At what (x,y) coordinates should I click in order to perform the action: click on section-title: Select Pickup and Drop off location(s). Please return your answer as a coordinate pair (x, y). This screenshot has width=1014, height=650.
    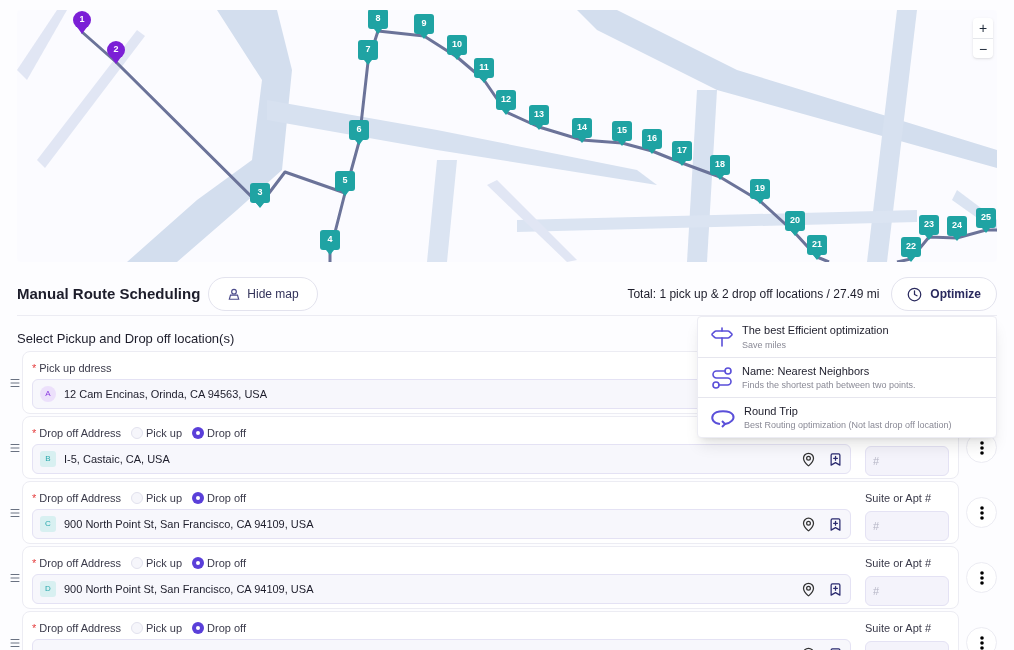
    Looking at the image, I should click on (126, 338).